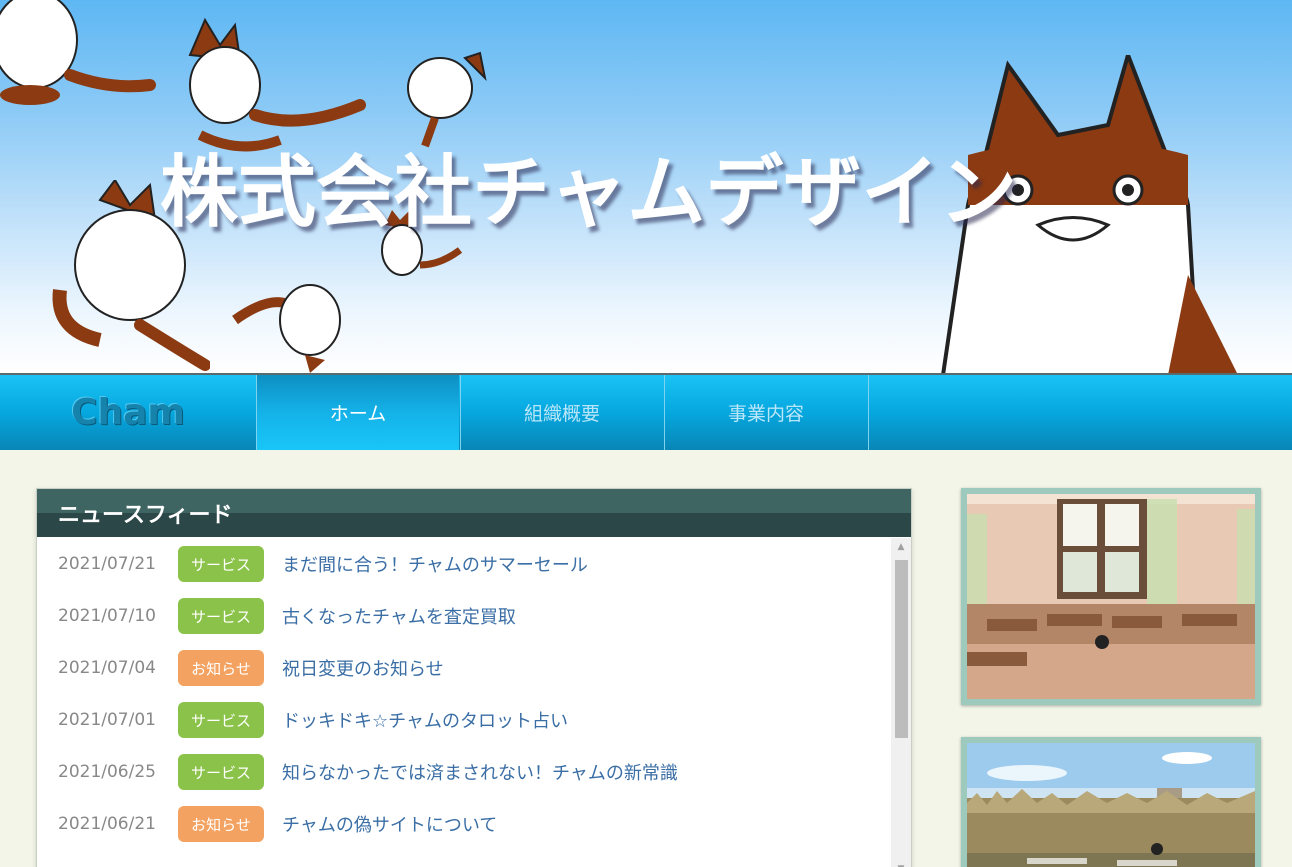 Image resolution: width=1292 pixels, height=867 pixels. Describe the element at coordinates (561, 412) in the screenshot. I see `nav-item-organization: 組織概要` at that location.